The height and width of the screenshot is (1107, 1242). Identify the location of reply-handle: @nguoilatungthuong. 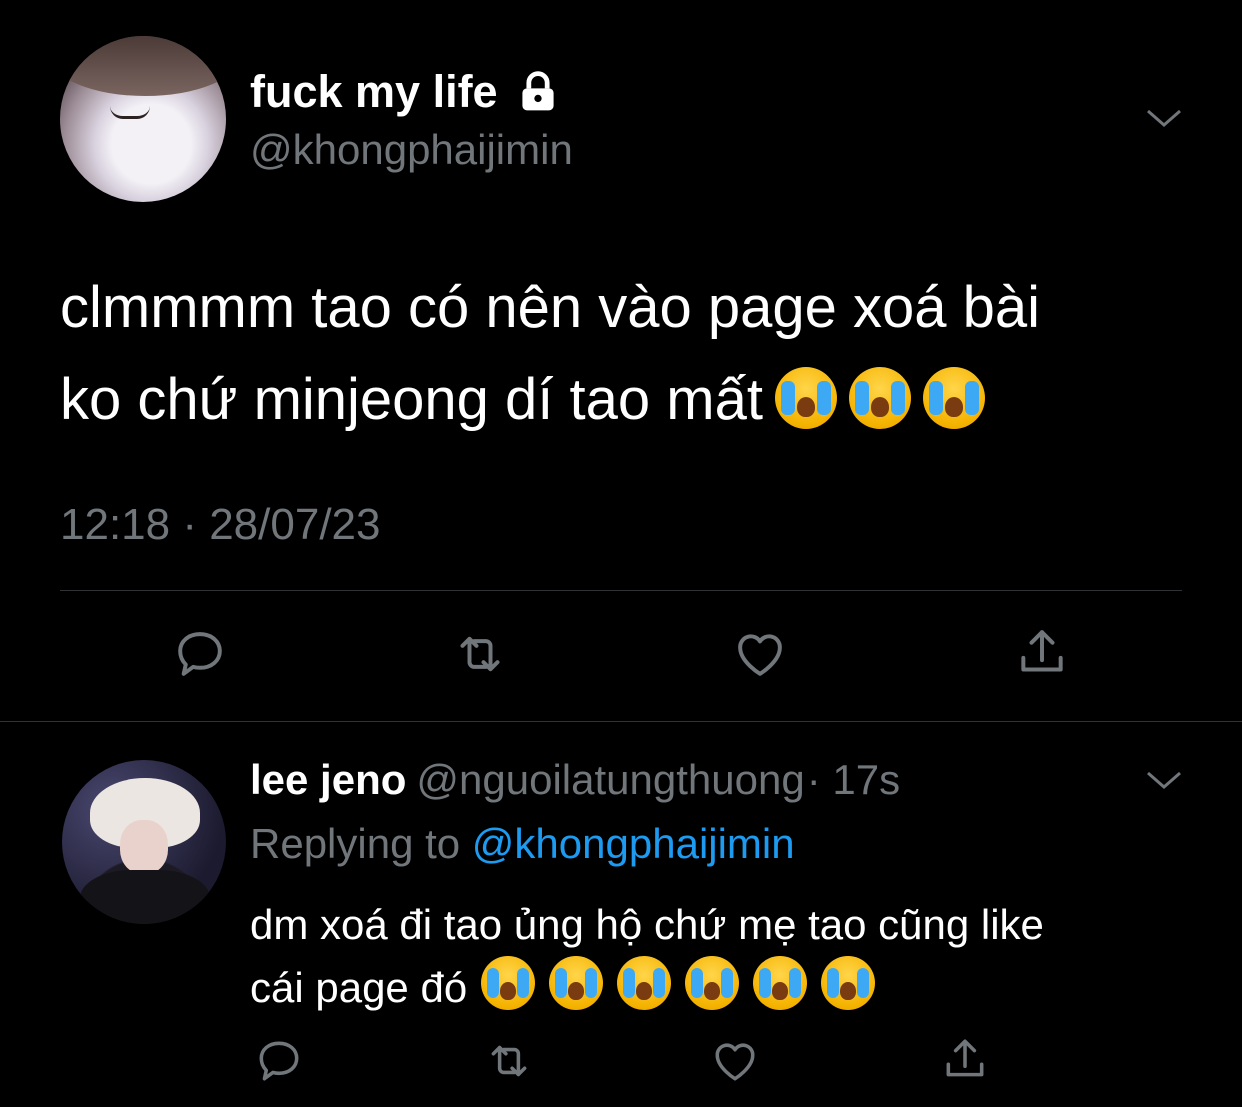
(610, 779).